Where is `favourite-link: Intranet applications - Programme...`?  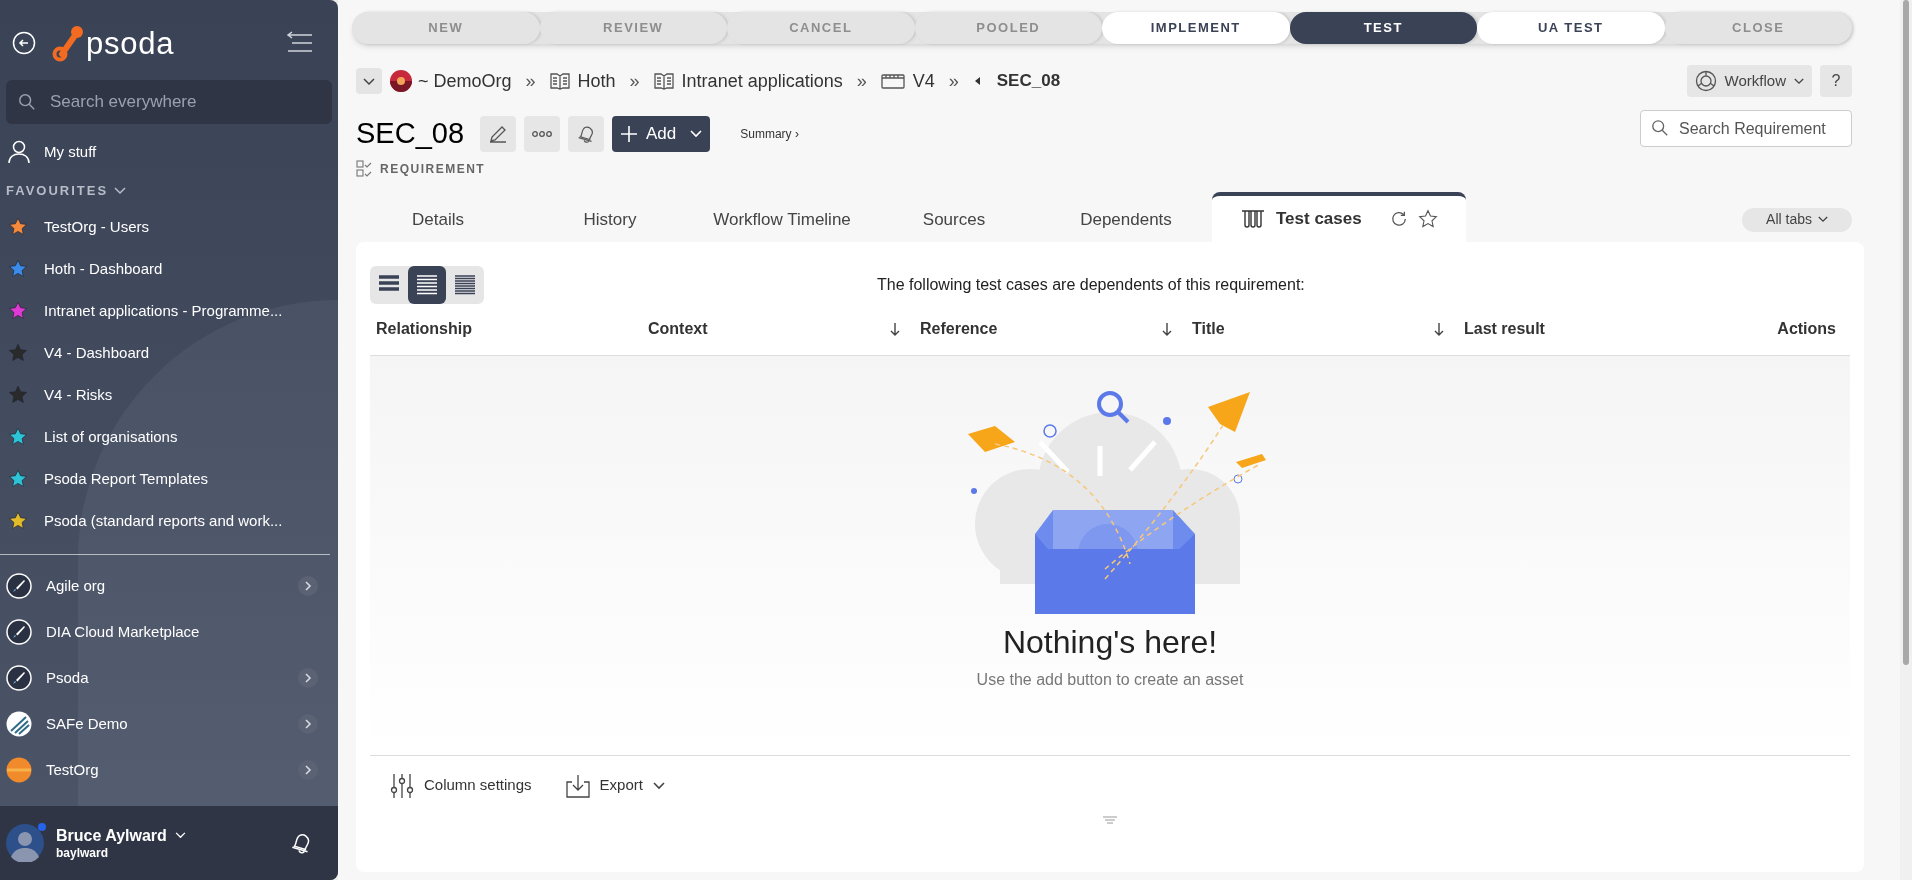 favourite-link: Intranet applications - Programme... is located at coordinates (163, 311).